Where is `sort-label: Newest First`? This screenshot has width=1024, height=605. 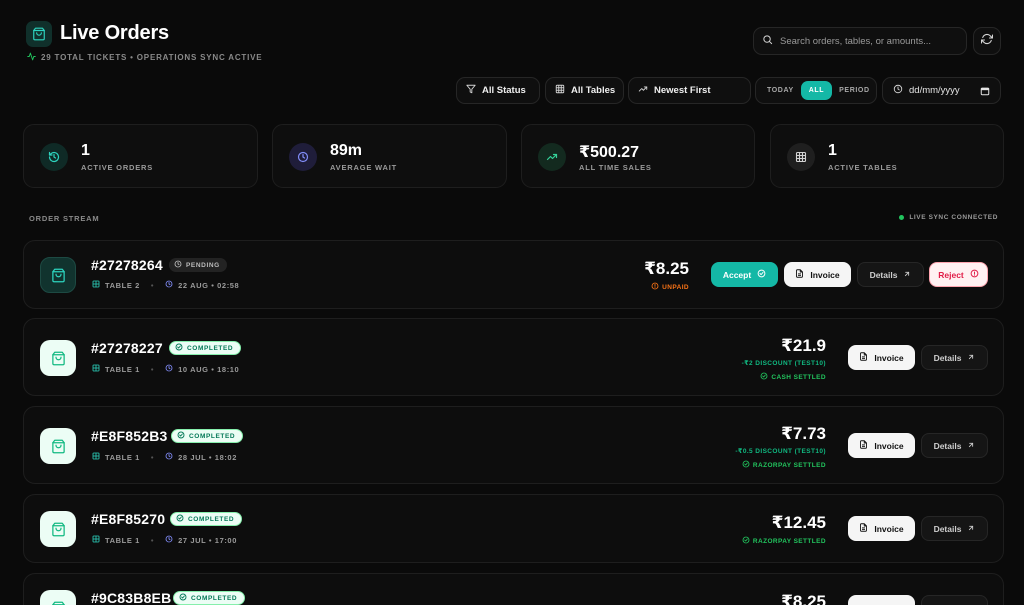
sort-label: Newest First is located at coordinates (682, 90).